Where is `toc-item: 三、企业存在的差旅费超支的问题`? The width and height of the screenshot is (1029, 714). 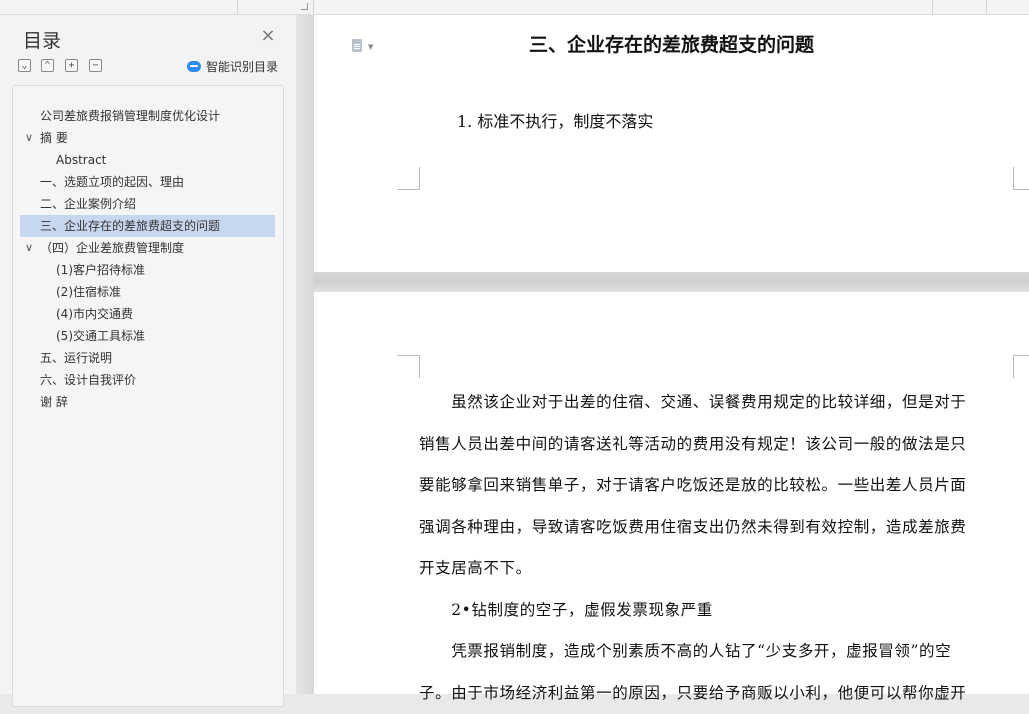
toc-item: 三、企业存在的差旅费超支的问题 is located at coordinates (147, 226).